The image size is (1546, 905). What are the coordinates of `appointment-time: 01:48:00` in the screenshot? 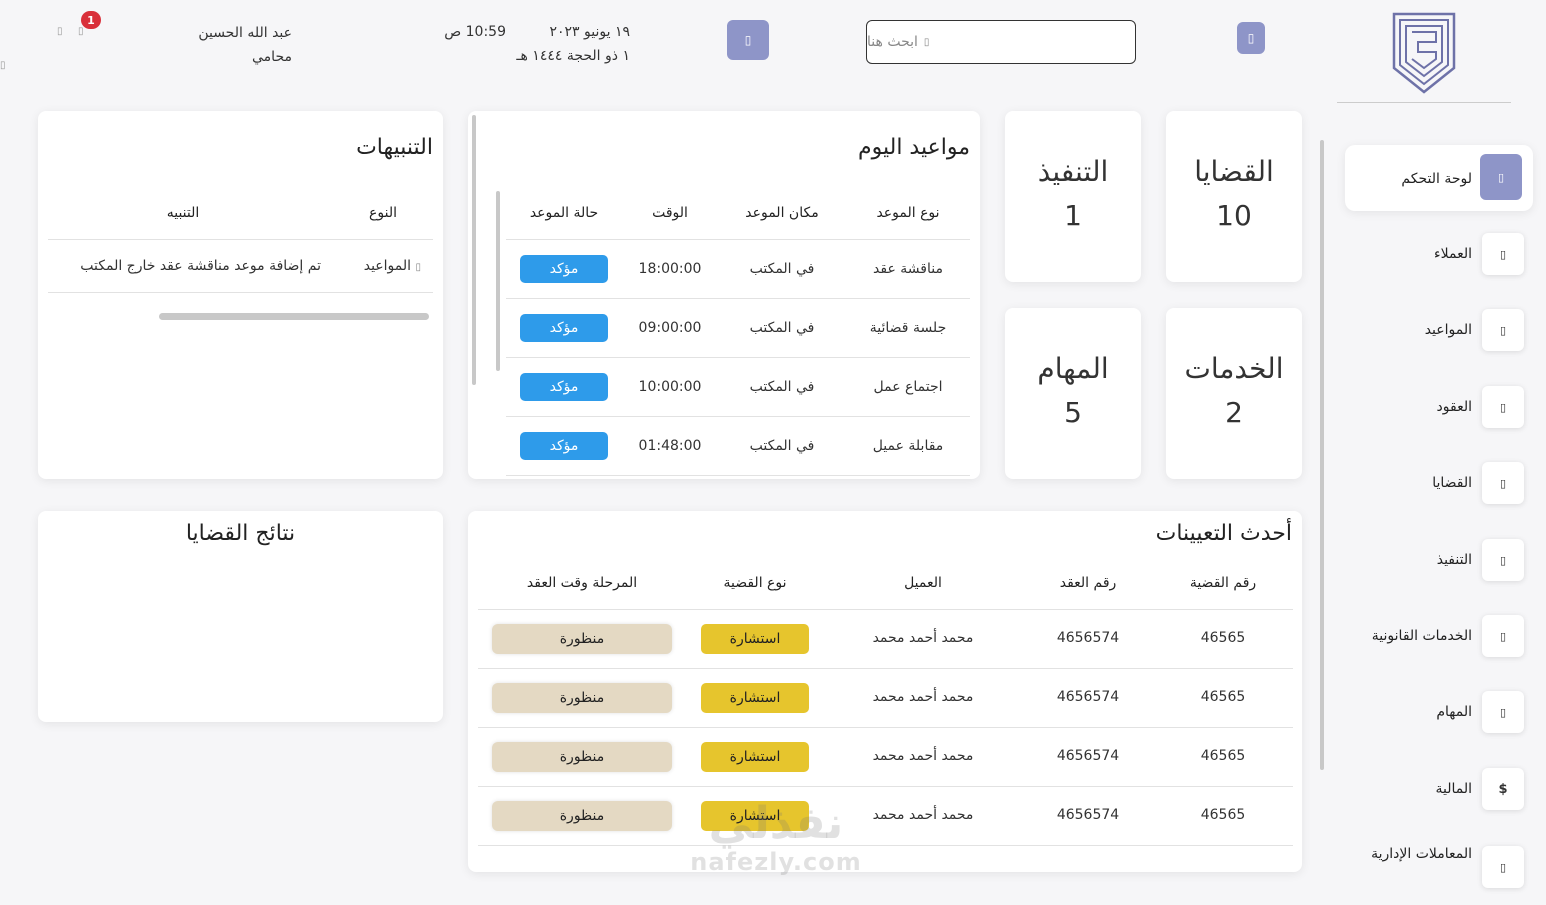 It's located at (670, 446).